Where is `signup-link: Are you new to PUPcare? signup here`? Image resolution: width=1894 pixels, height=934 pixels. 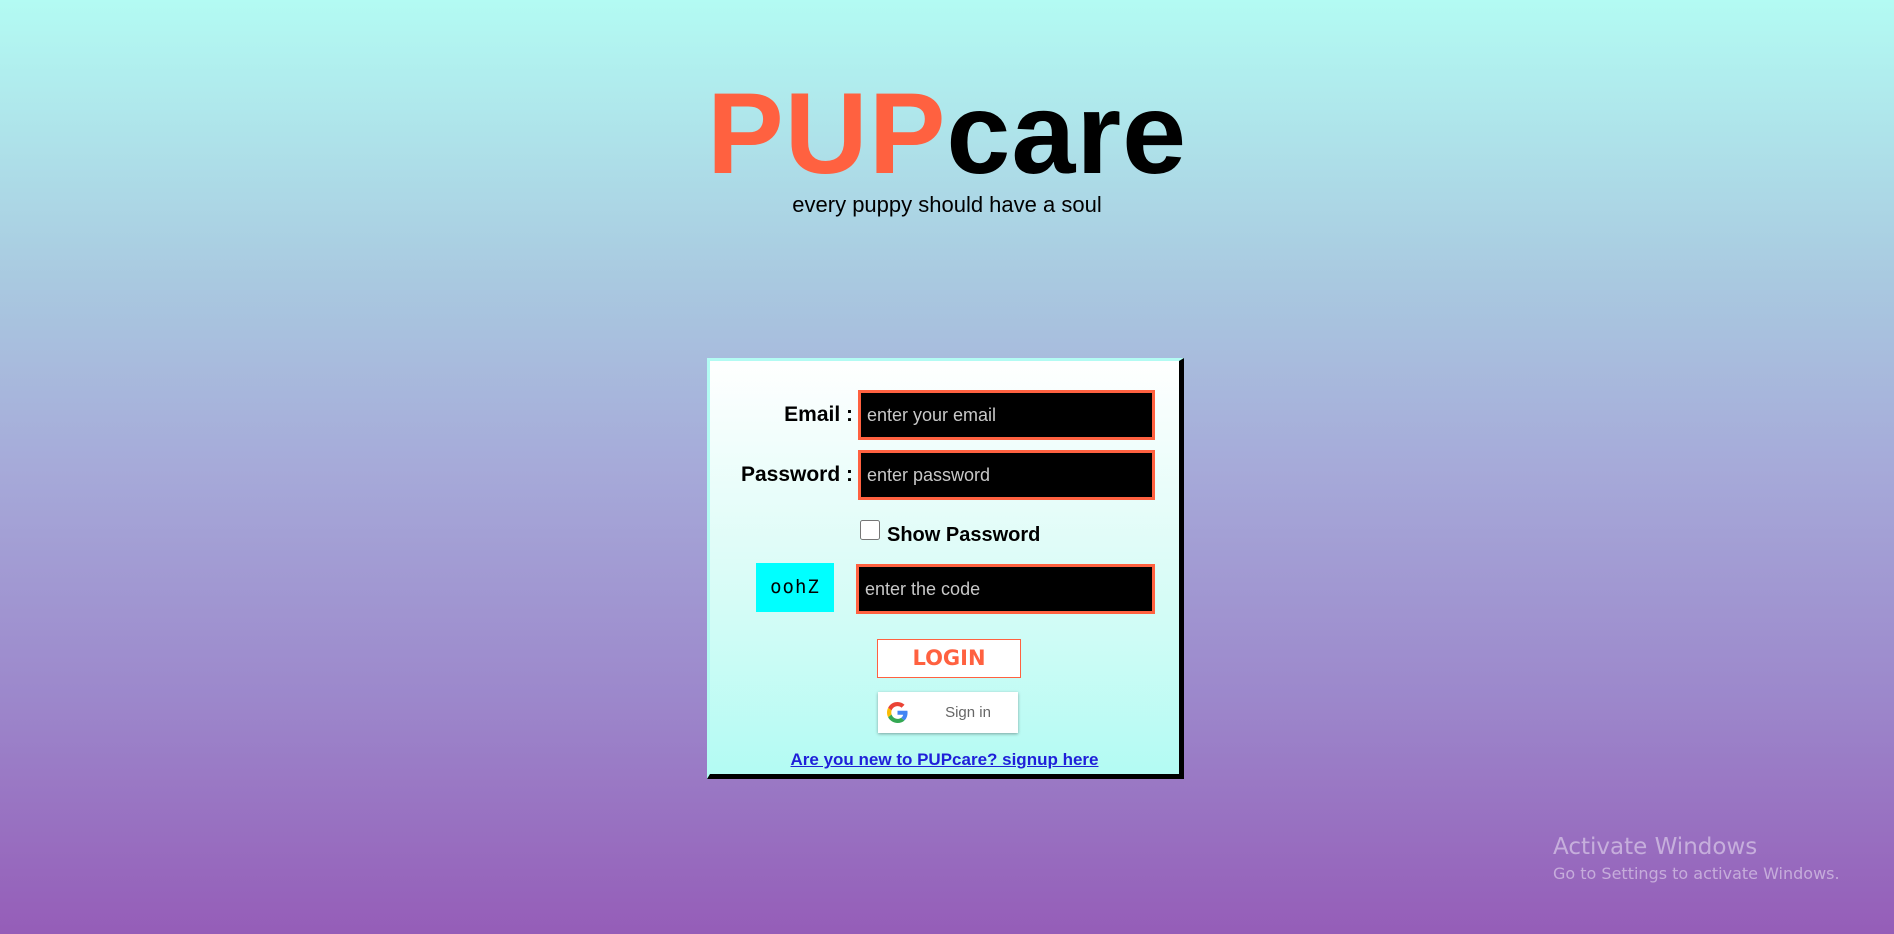 signup-link: Are you new to PUPcare? signup here is located at coordinates (944, 760).